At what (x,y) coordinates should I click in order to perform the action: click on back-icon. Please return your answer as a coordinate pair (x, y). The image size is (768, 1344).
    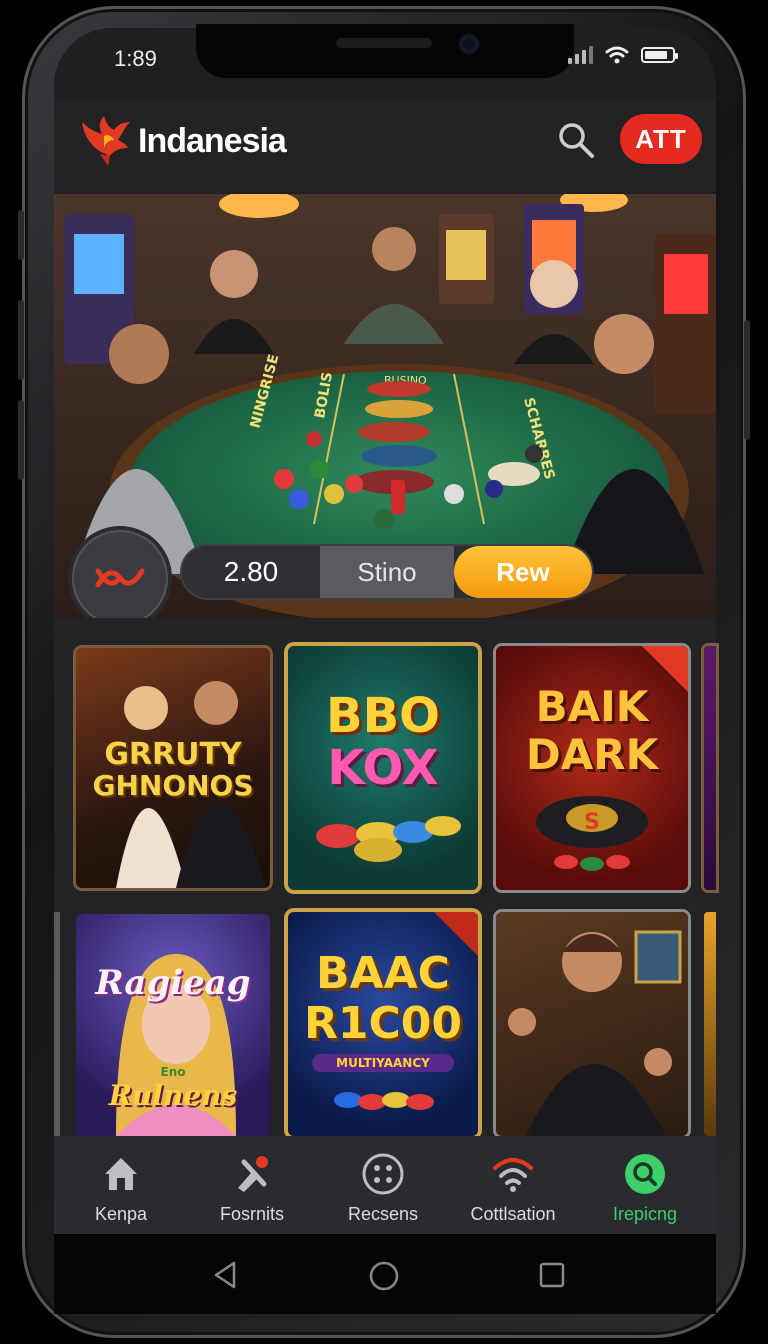
    Looking at the image, I should click on (226, 1275).